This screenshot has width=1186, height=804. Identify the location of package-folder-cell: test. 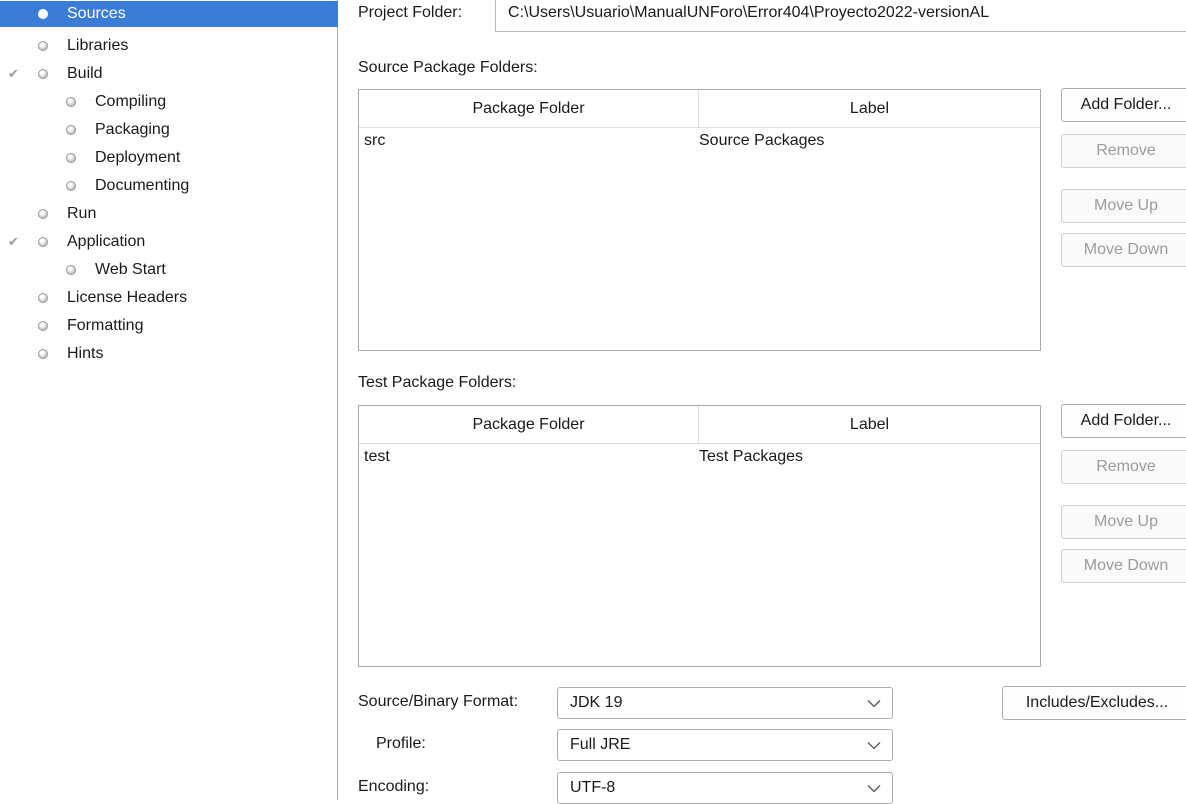
(529, 457).